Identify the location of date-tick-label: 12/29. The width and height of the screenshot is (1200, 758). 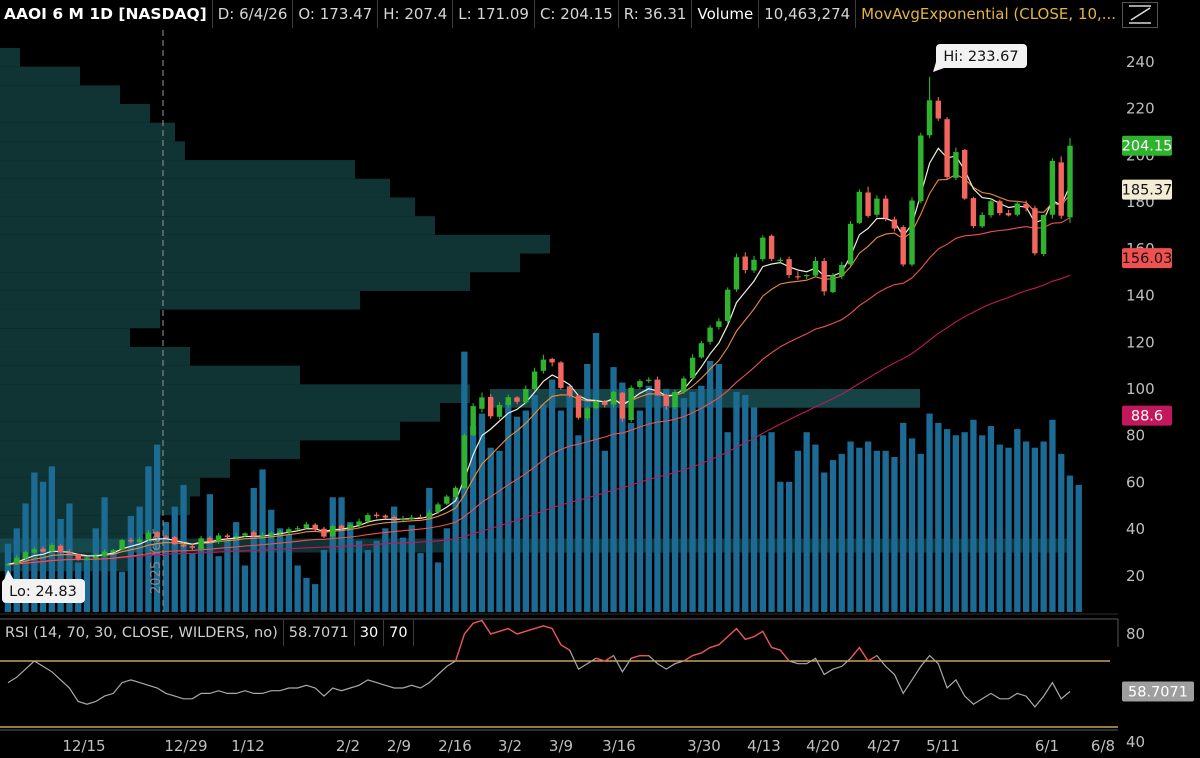
(185, 746).